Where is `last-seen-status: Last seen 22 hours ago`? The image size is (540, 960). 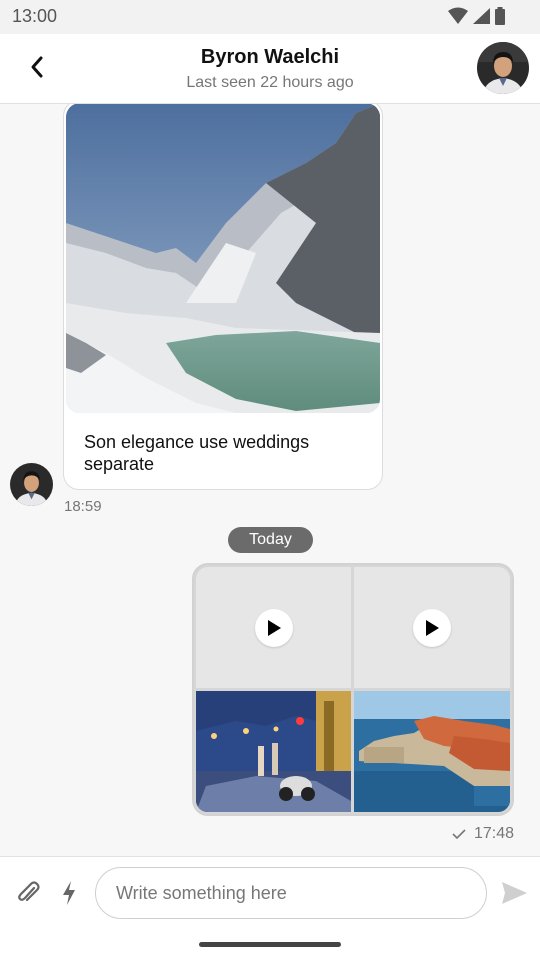 last-seen-status: Last seen 22 hours ago is located at coordinates (270, 82).